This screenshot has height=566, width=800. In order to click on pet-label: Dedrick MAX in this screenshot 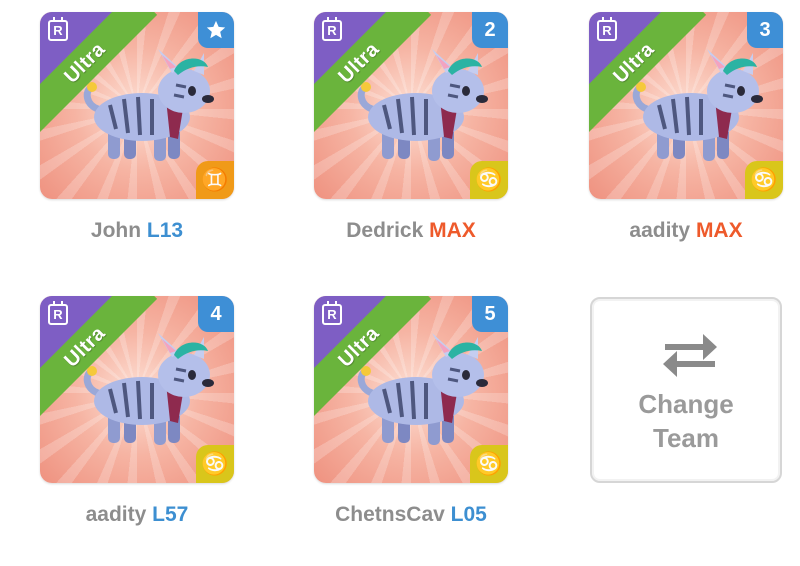, I will do `click(411, 231)`.